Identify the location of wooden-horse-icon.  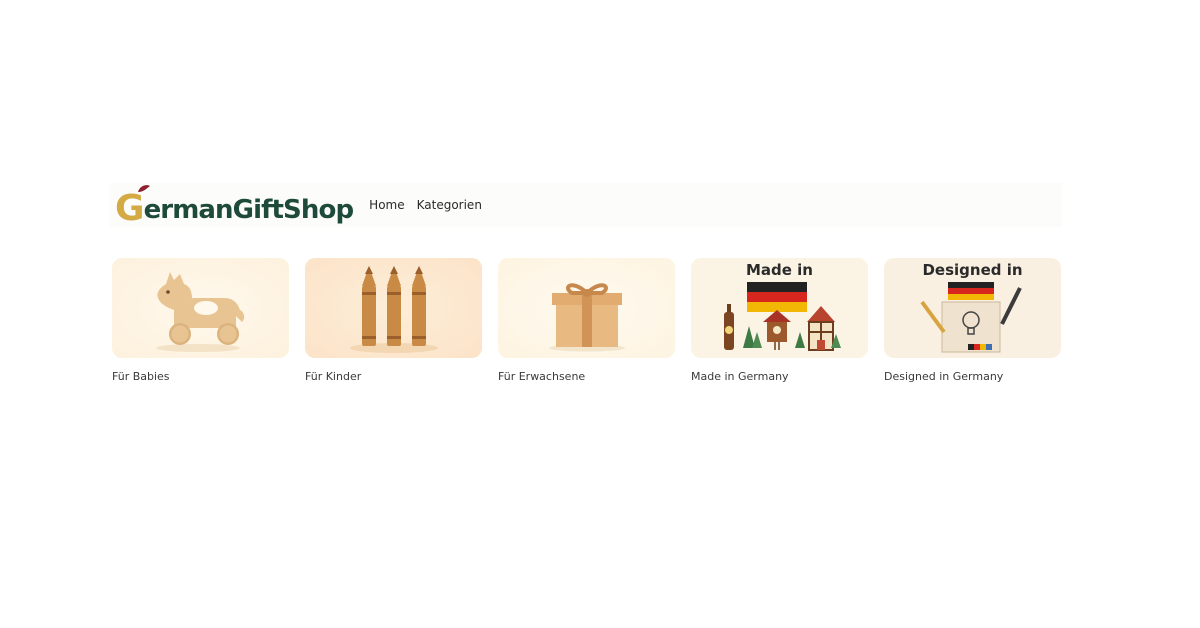
(199, 312).